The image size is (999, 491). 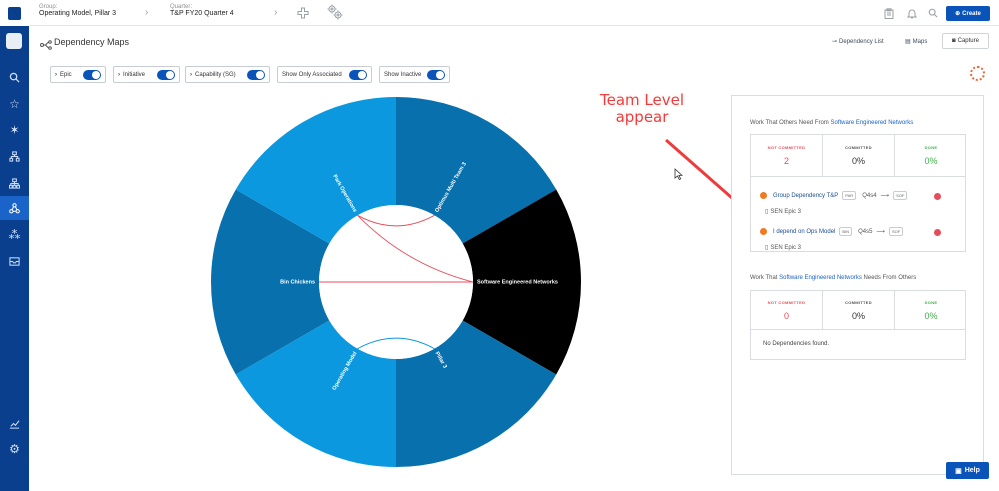 I want to click on stat-value: 2, so click(x=786, y=161).